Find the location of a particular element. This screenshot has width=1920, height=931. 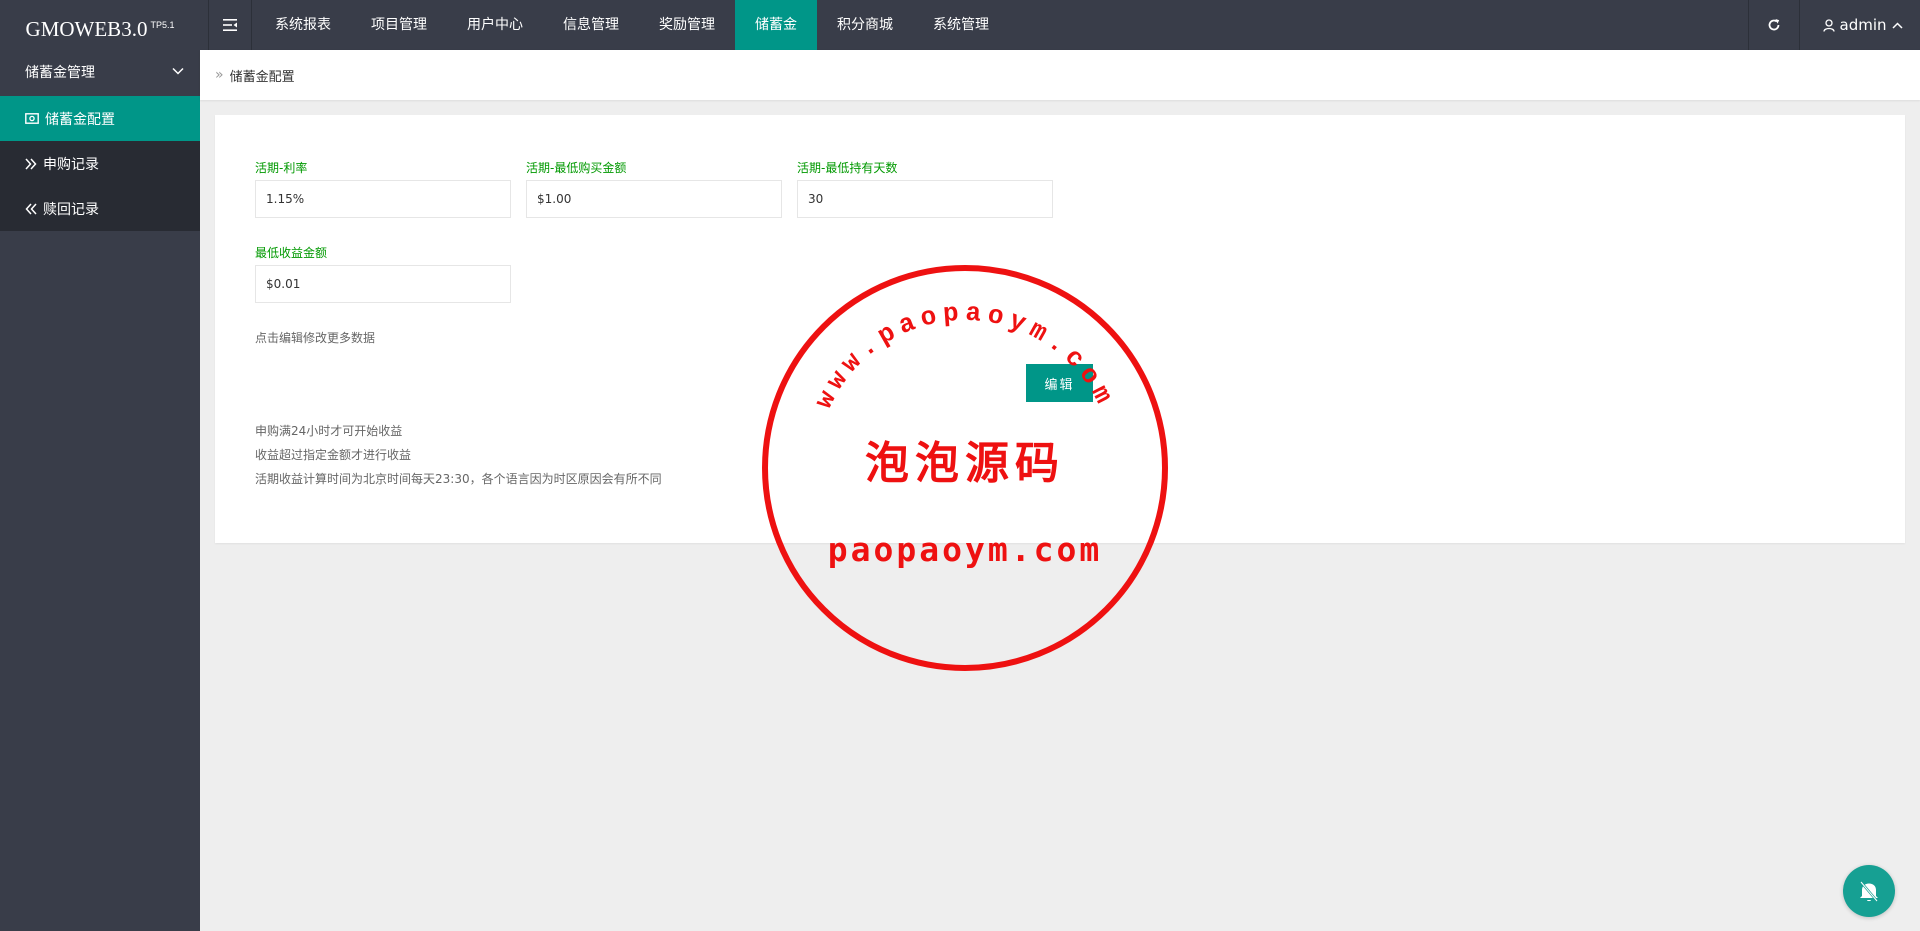

min-amount-field-group: 活期-最低购买金额 is located at coordinates (654, 189).